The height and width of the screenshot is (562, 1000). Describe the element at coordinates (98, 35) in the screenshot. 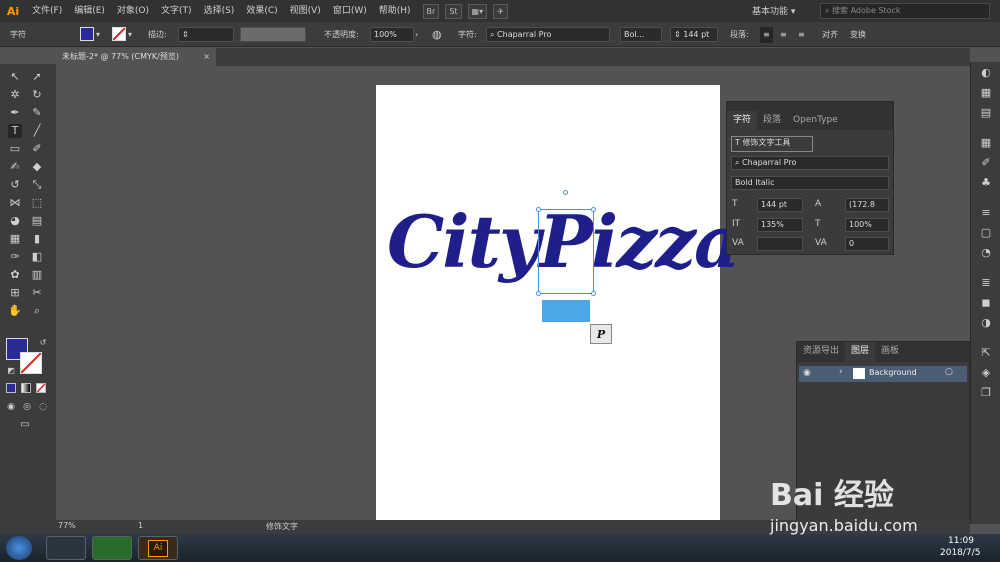

I see `fill-dropdown-icon: ▾` at that location.